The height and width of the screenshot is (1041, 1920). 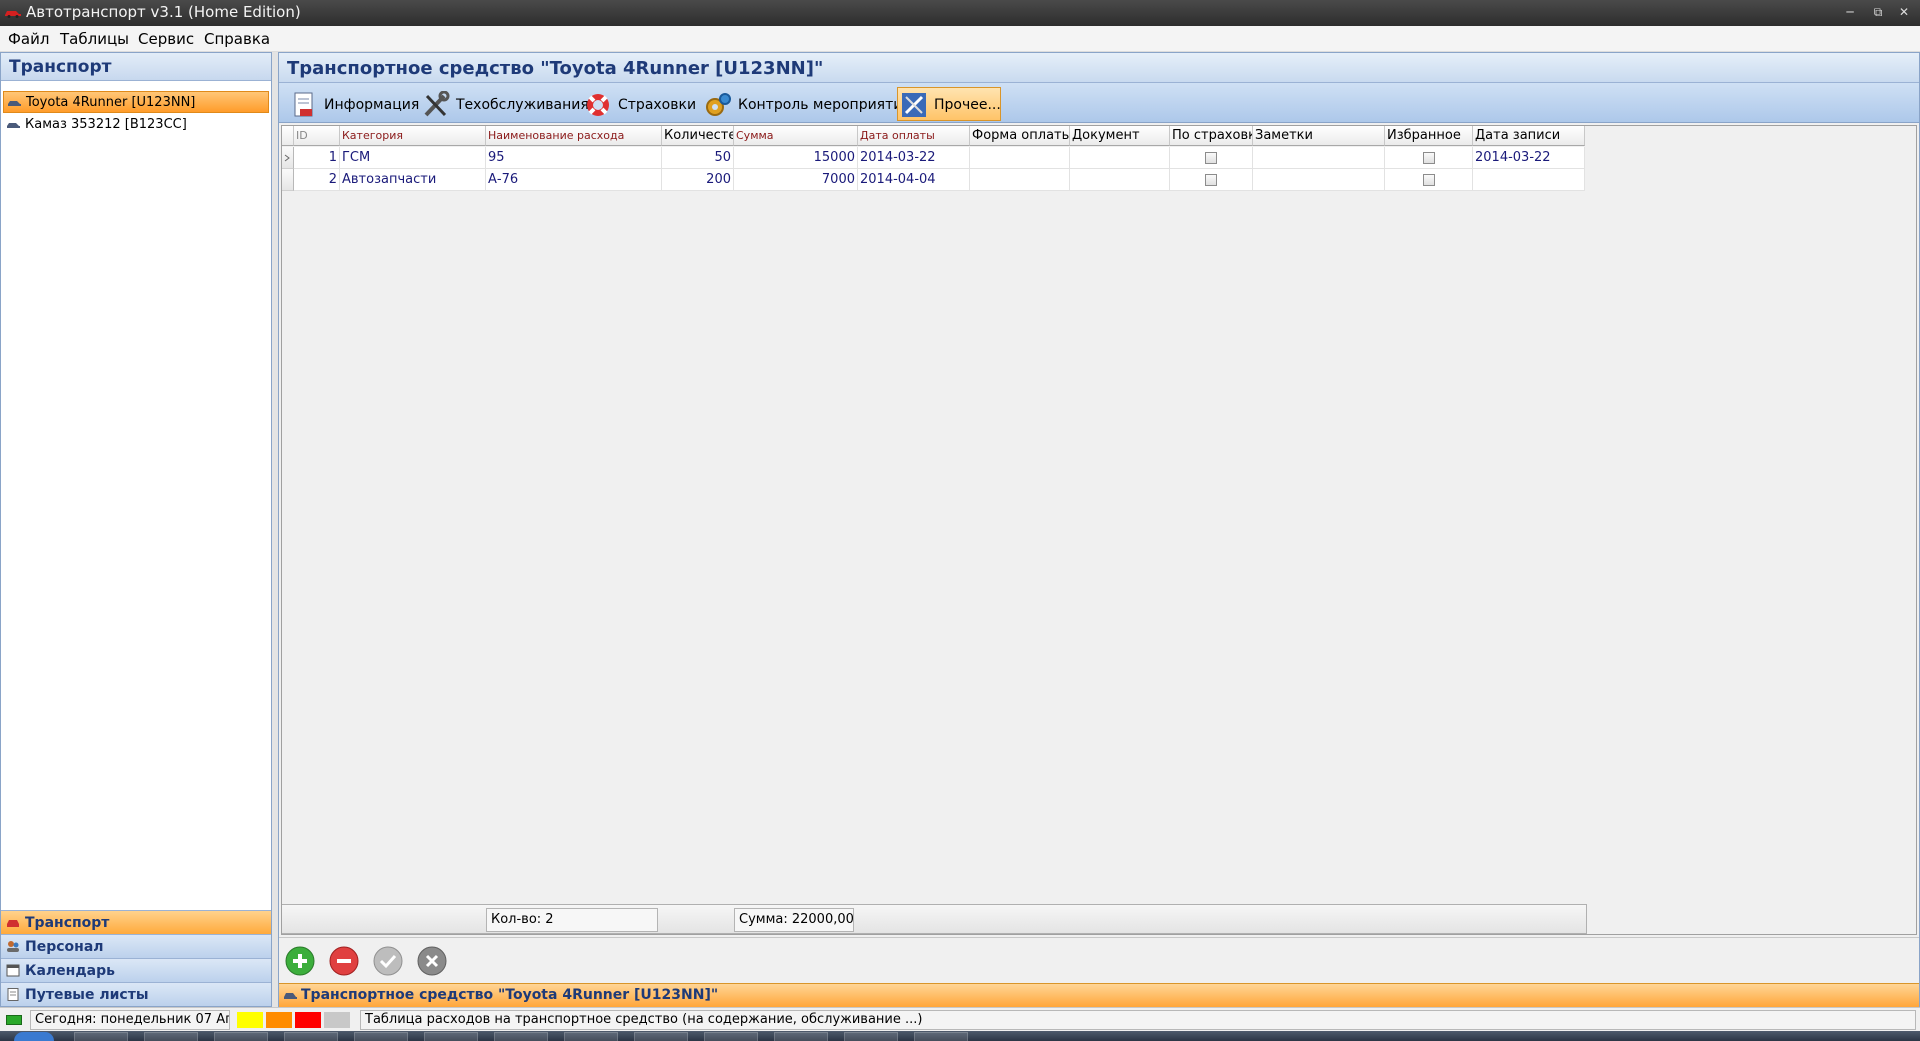 What do you see at coordinates (698, 158) in the screenshot?
I see `cell-qty: 50` at bounding box center [698, 158].